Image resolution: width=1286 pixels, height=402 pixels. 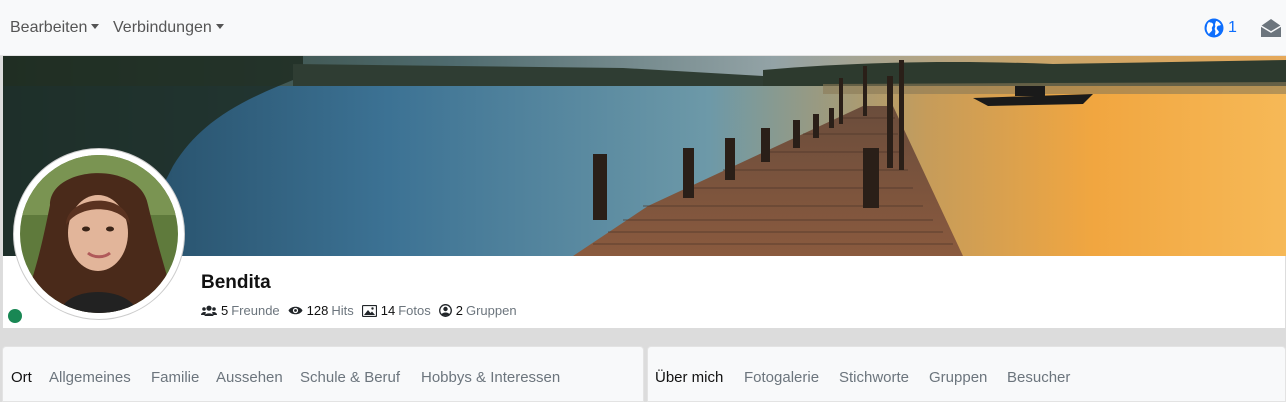 What do you see at coordinates (491, 310) in the screenshot?
I see `groups-label: Gruppen` at bounding box center [491, 310].